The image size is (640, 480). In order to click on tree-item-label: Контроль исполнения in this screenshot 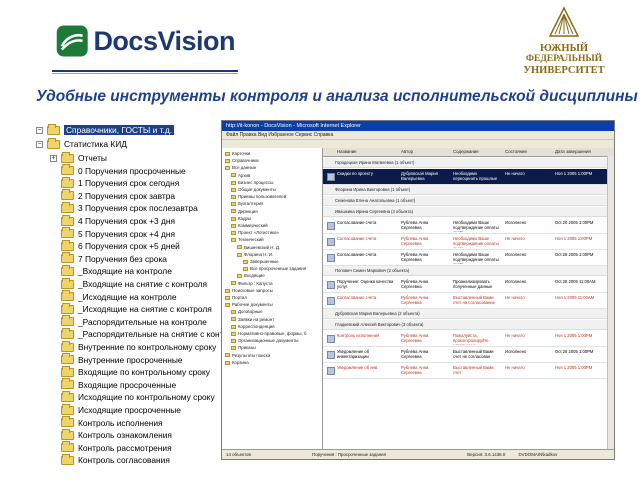, I will do `click(120, 422)`.